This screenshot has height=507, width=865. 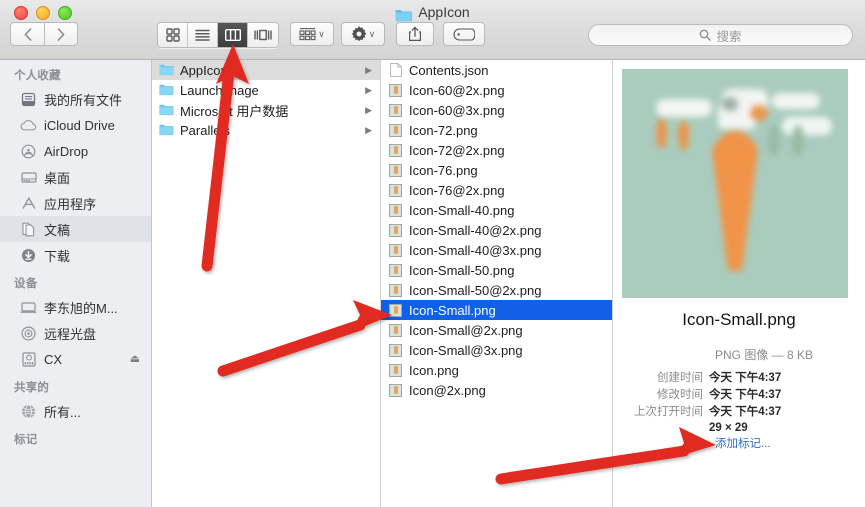 I want to click on list-item-label: Icon-Small-40@2x.png, so click(x=475, y=230).